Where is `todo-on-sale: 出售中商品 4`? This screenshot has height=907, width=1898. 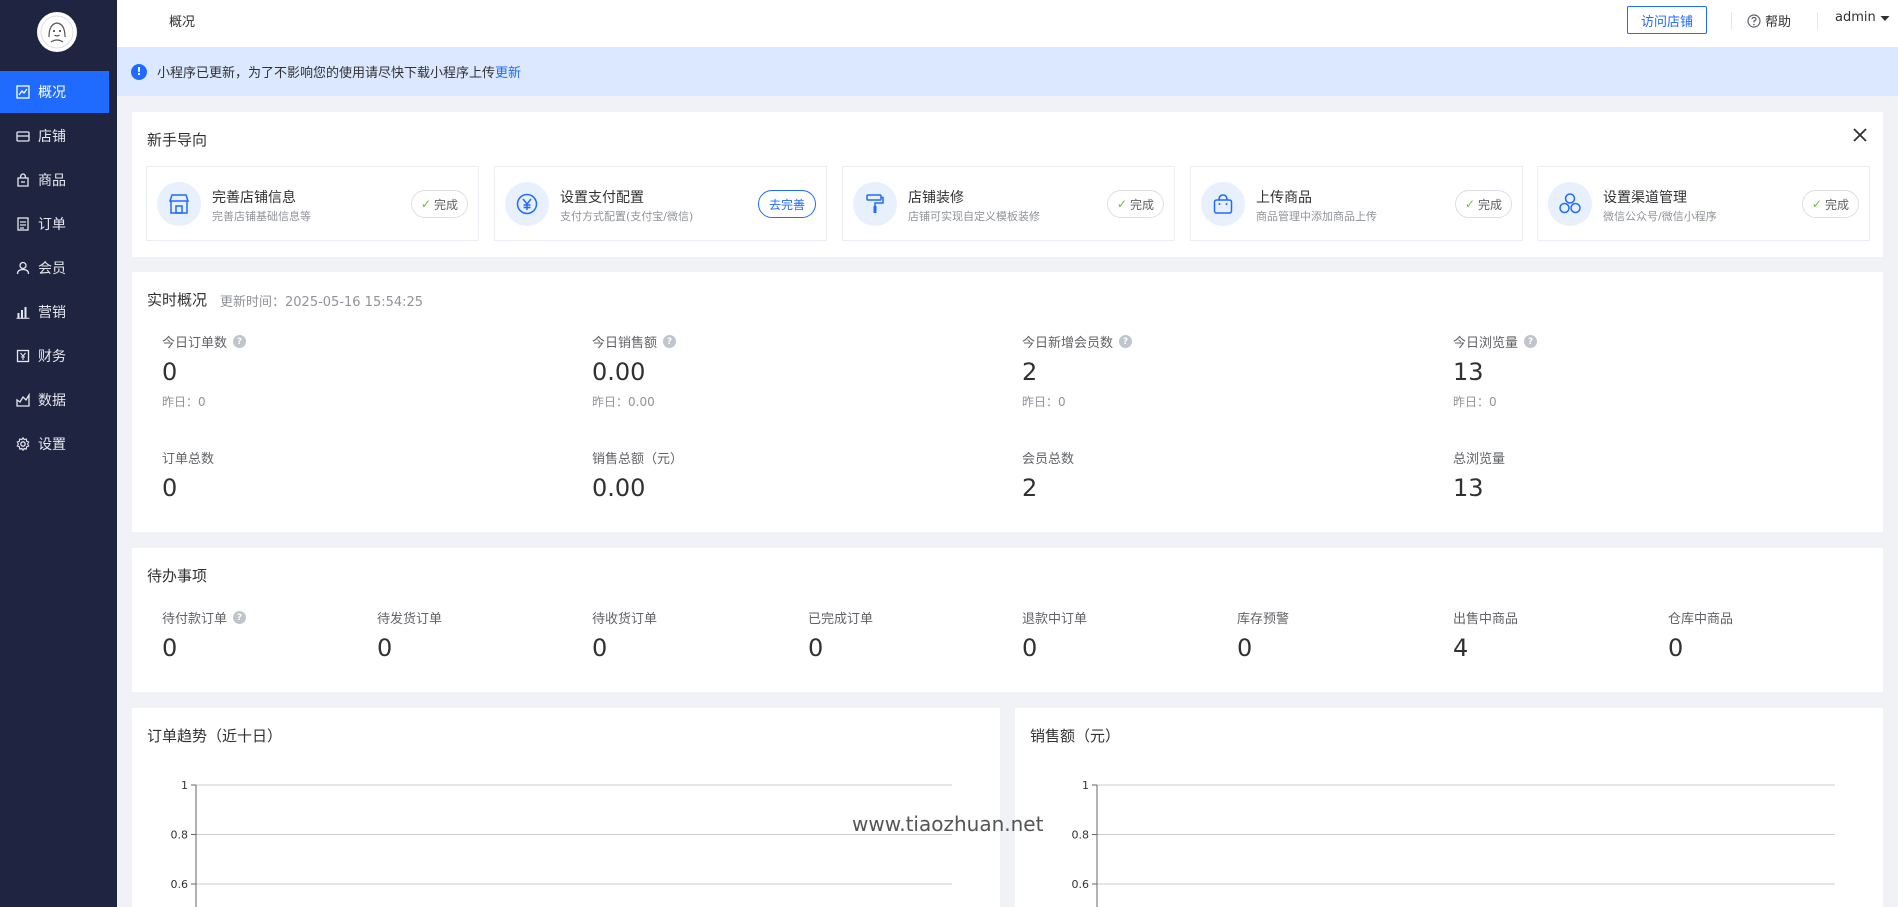
todo-on-sale: 出售中商品 4 is located at coordinates (1485, 634).